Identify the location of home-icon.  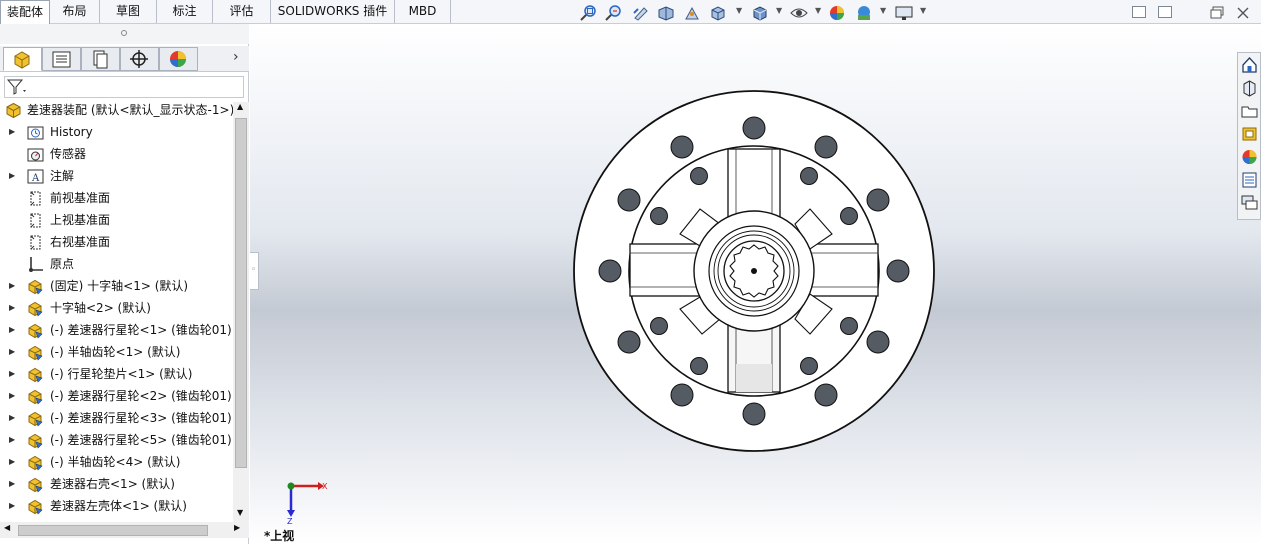
(1249, 65).